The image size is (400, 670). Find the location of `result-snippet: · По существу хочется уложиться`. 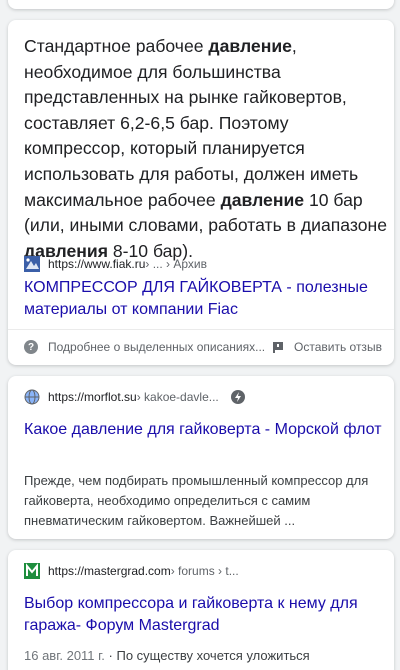

result-snippet: · По существу хочется уложиться is located at coordinates (207, 655).